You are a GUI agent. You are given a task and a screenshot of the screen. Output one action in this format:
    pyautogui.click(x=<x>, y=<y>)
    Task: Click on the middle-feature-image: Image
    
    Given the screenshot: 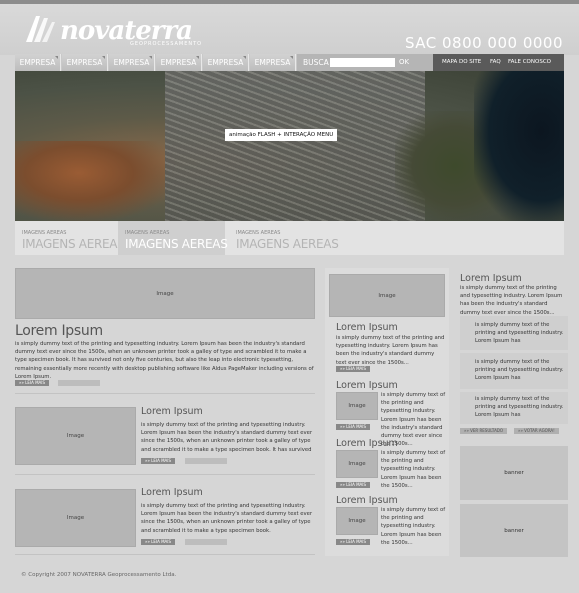 What is the action you would take?
    pyautogui.click(x=387, y=295)
    